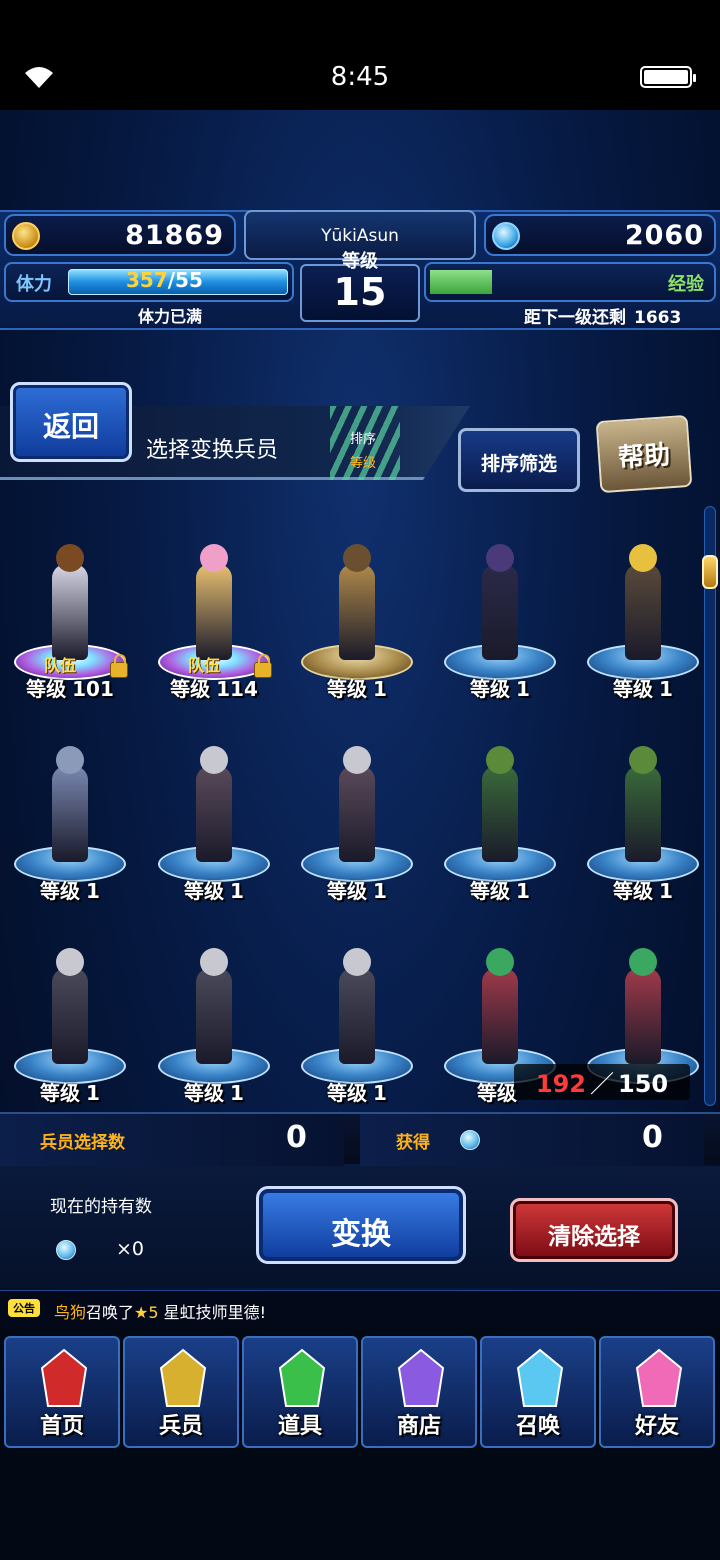  I want to click on notice-star: ★5, so click(146, 1312).